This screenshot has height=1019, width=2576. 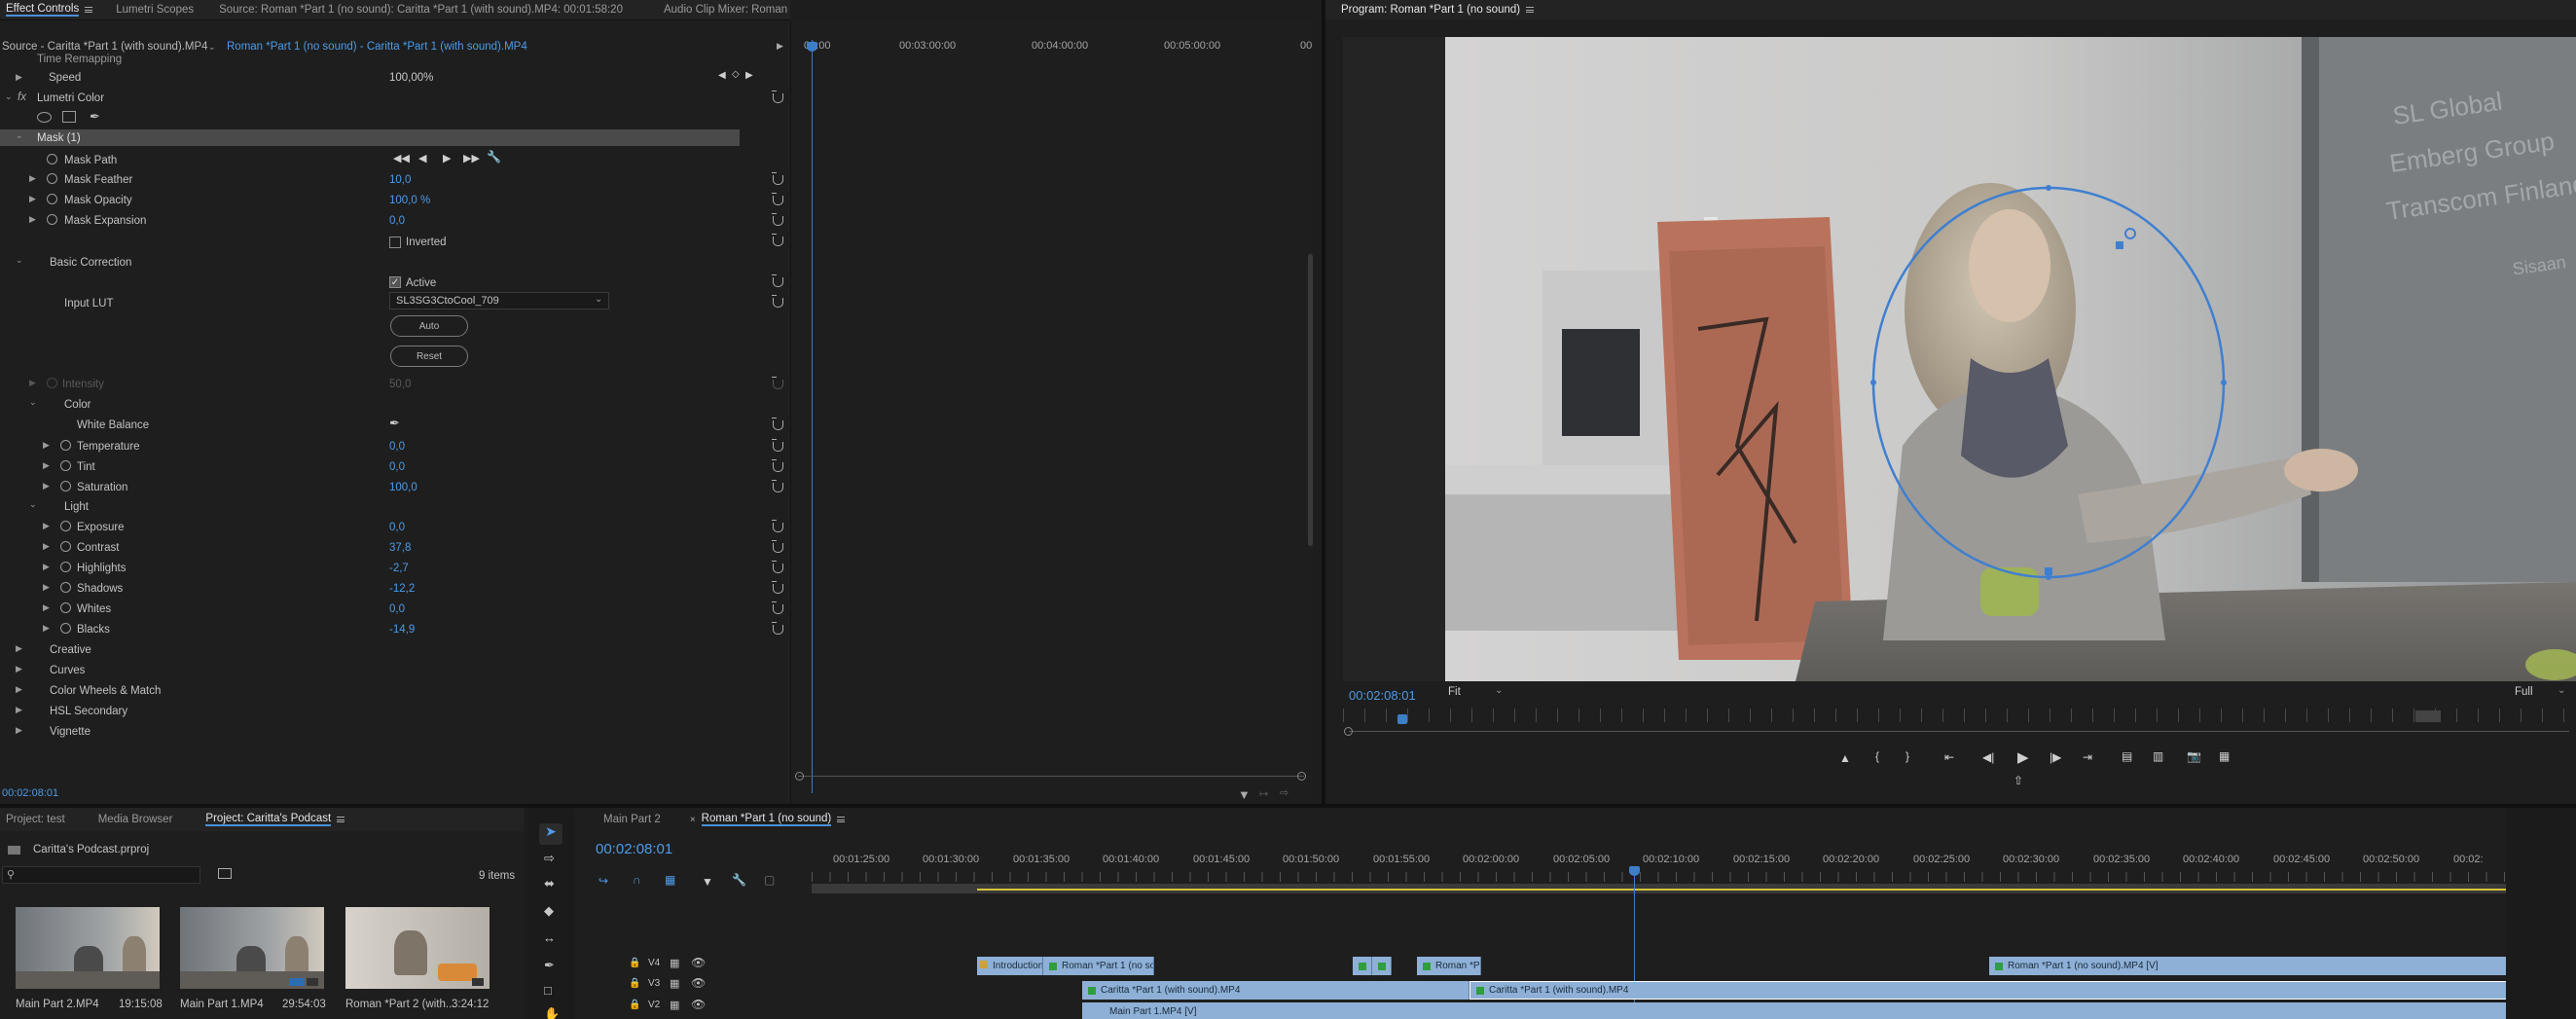 I want to click on active-checkbox: ✓, so click(x=395, y=282).